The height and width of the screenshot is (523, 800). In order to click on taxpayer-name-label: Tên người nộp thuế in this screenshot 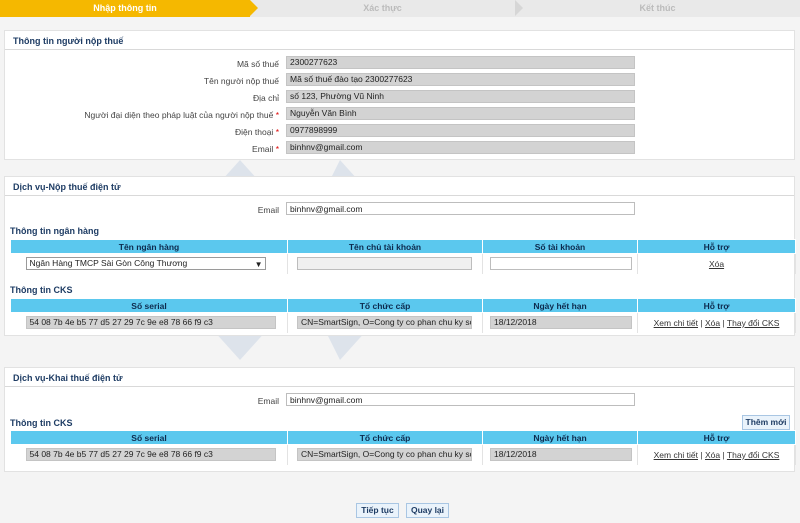, I will do `click(241, 81)`.